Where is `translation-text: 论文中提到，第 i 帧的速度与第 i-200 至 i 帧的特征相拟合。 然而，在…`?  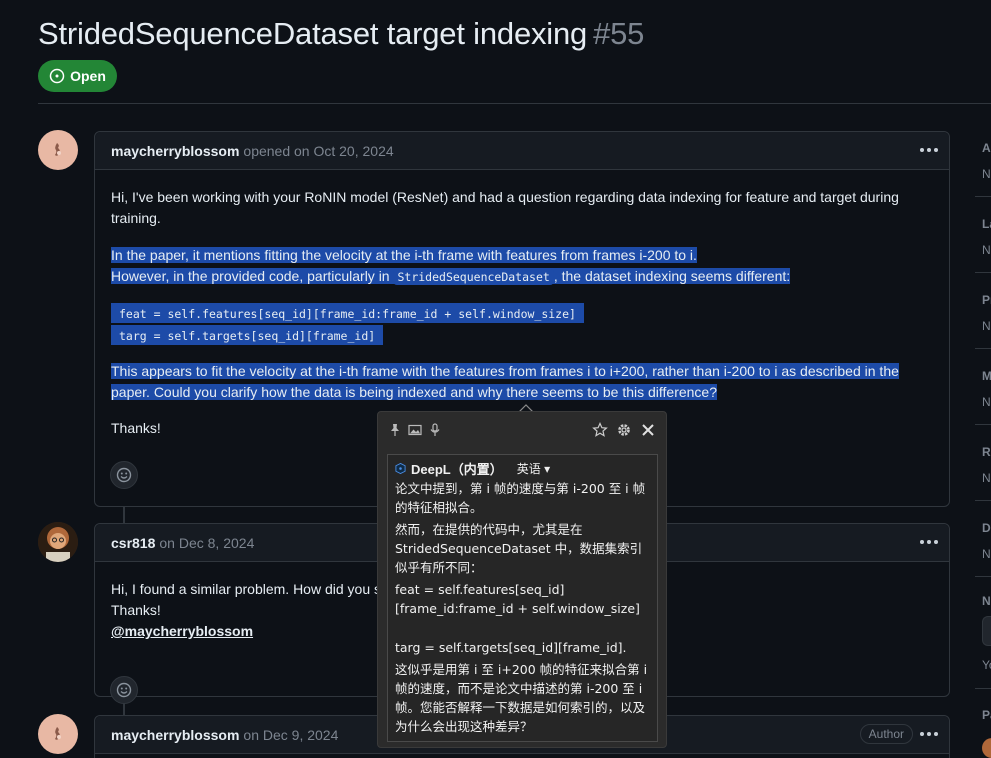
translation-text: 论文中提到，第 i 帧的速度与第 i-200 至 i 帧的特征相拟合。 然而，在… is located at coordinates (522, 607).